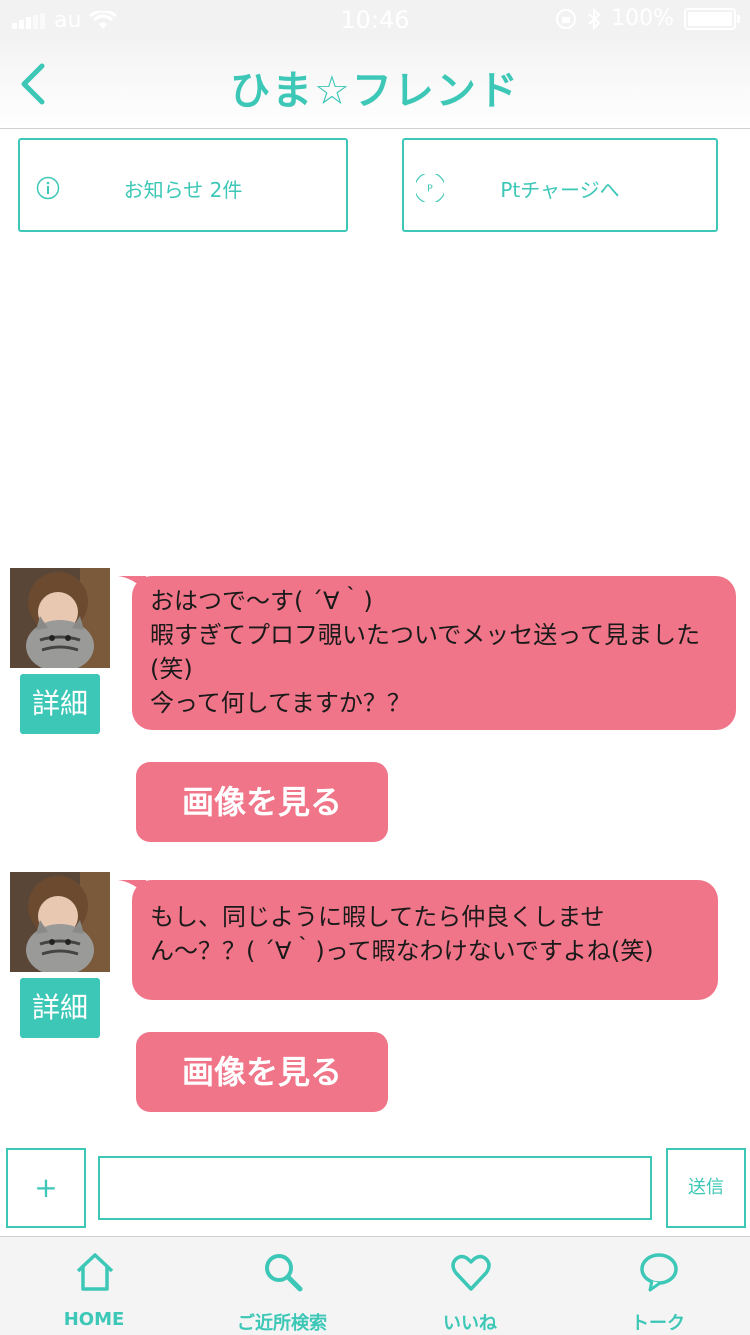  I want to click on notice-button: お知らせ 2件, so click(183, 185).